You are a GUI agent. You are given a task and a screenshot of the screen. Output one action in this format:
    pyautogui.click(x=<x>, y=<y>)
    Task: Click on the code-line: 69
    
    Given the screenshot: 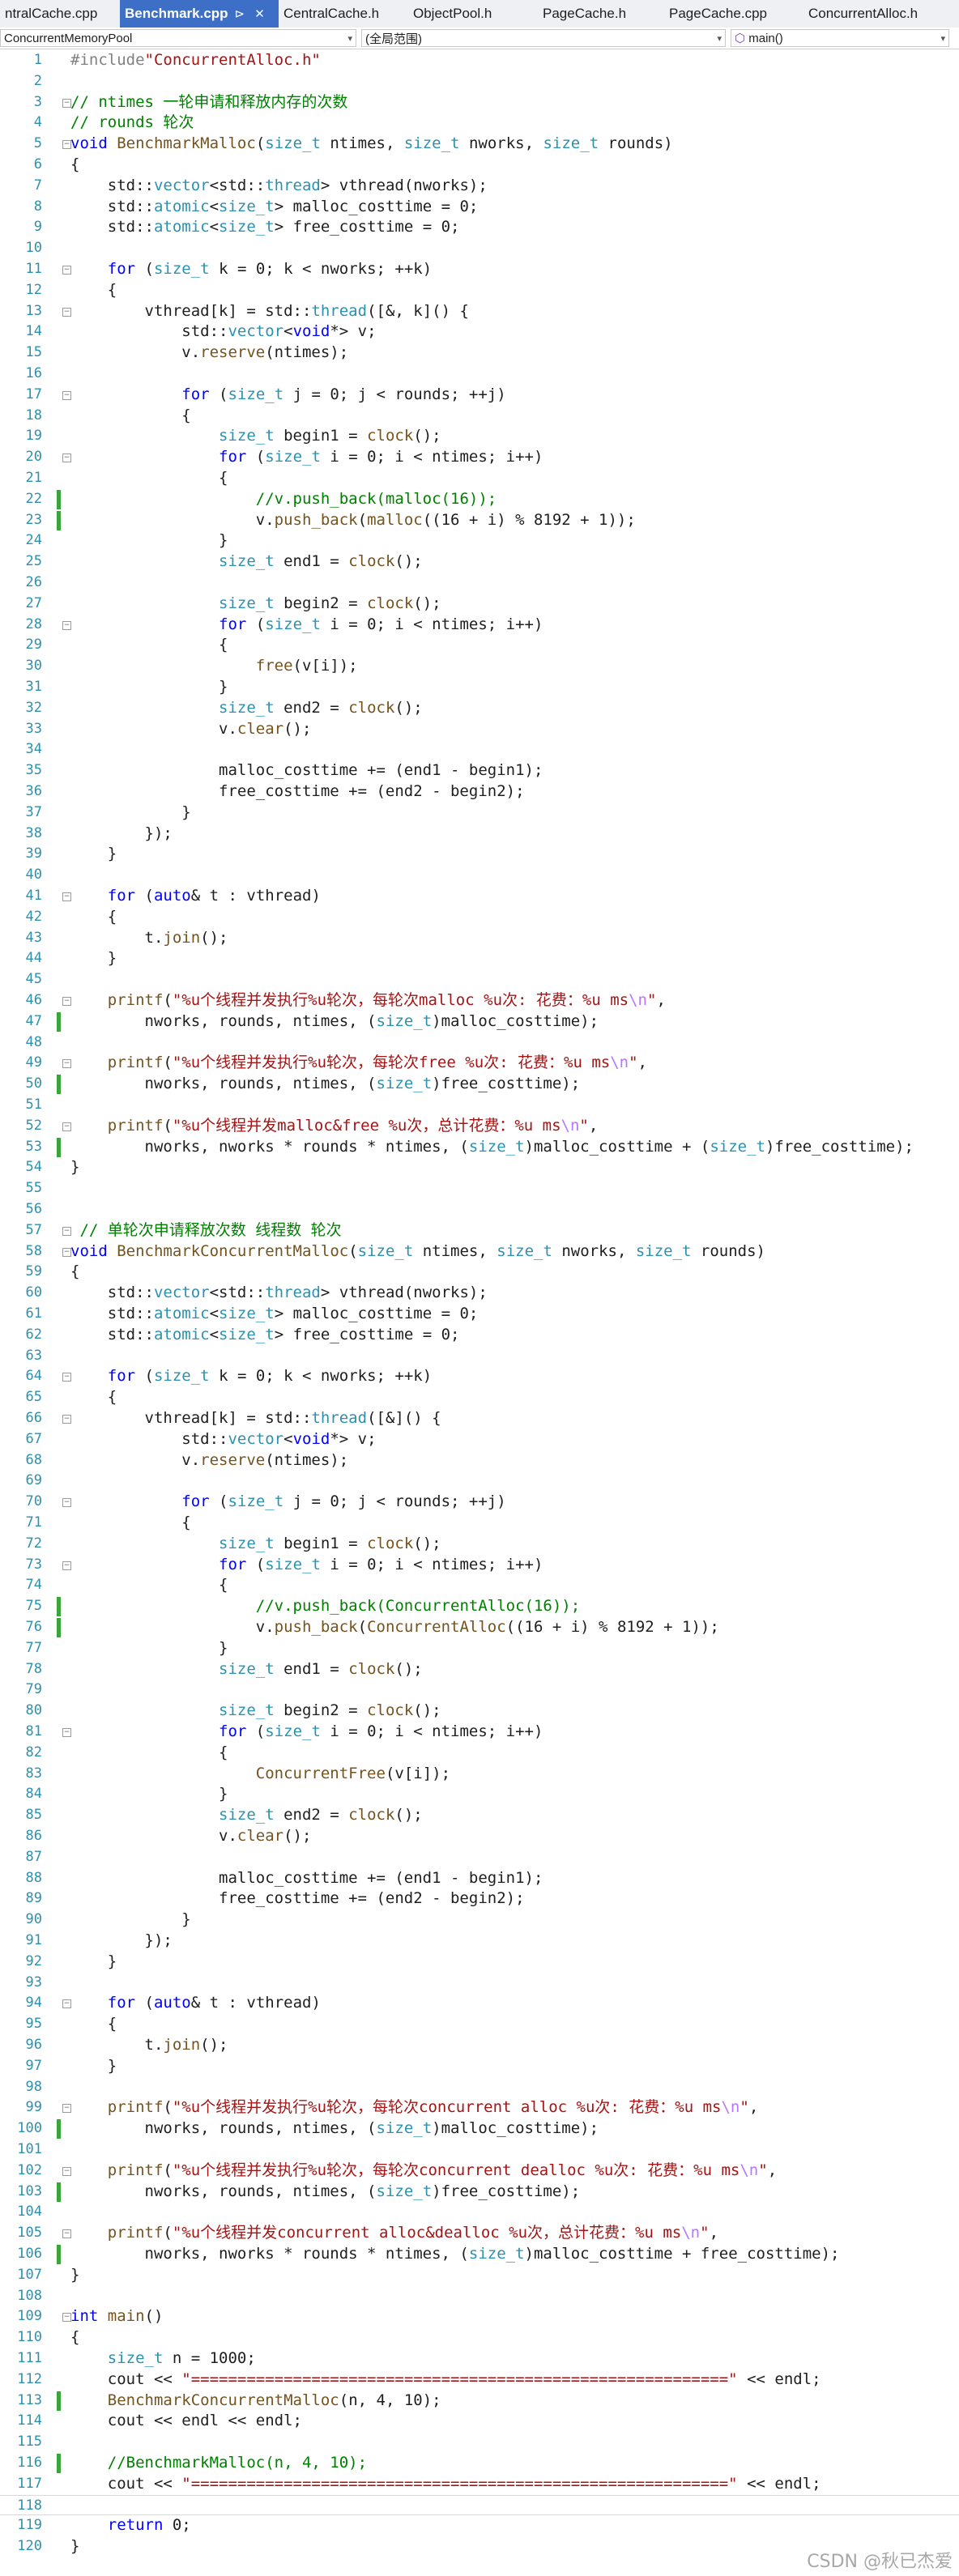 What is the action you would take?
    pyautogui.click(x=479, y=1481)
    